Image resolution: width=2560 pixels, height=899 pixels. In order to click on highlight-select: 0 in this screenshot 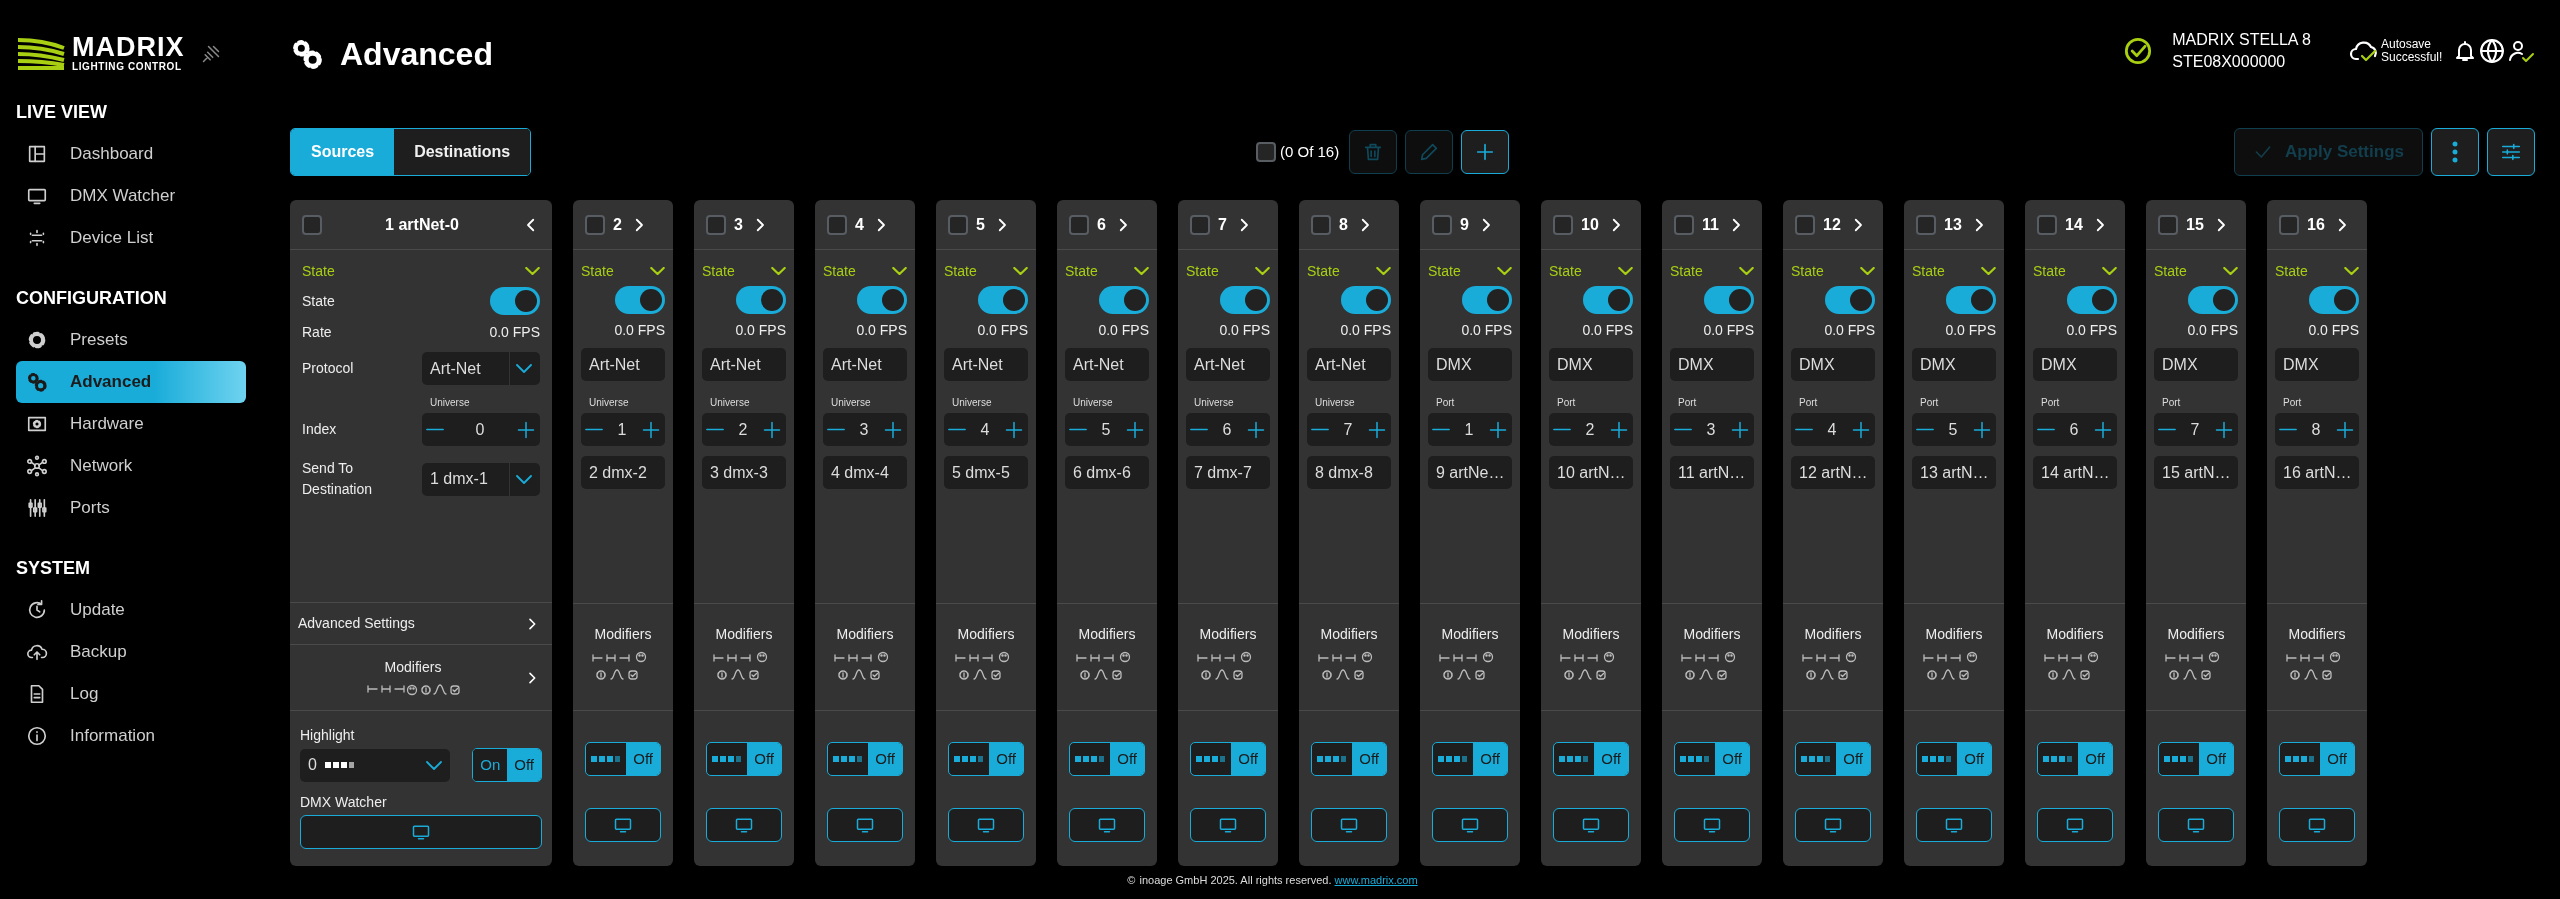, I will do `click(375, 765)`.